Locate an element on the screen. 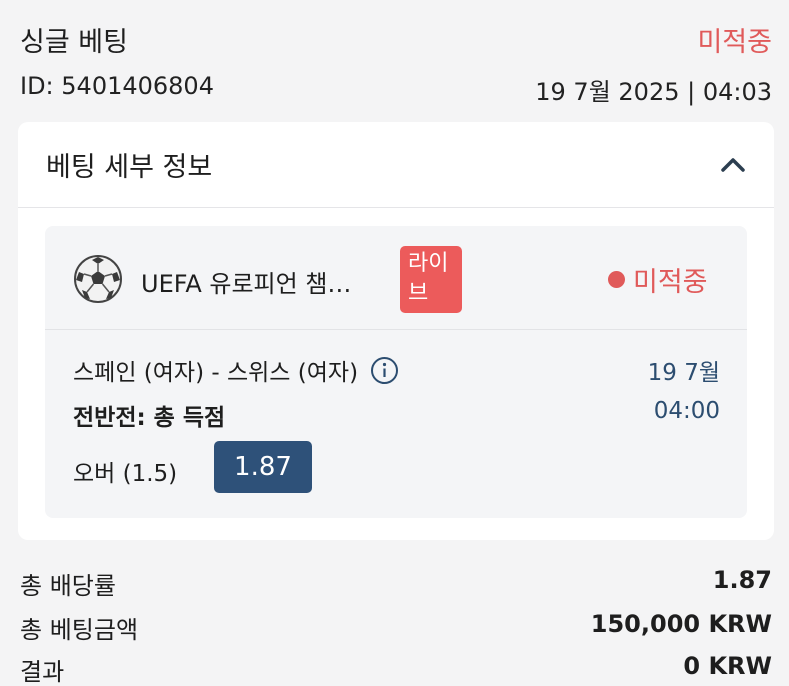  bet-id: ID: 5401406804 is located at coordinates (117, 86).